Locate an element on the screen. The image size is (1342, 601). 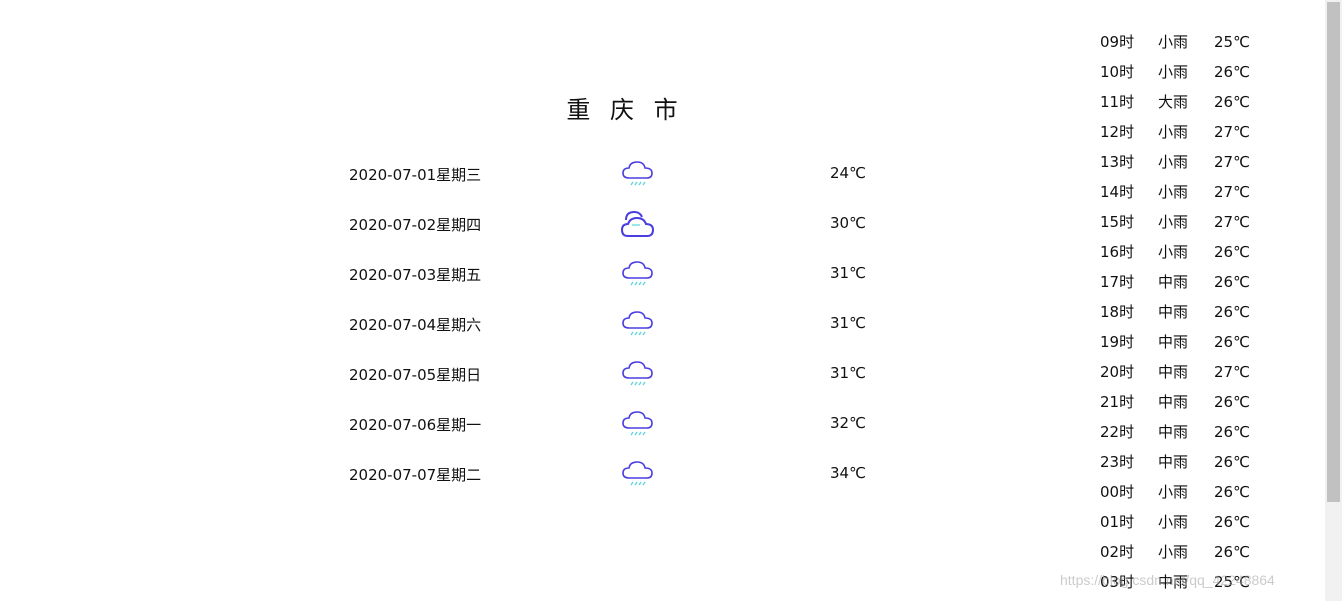
daily-row: 2020-07-04星期六 31℃ is located at coordinates (500, 325).